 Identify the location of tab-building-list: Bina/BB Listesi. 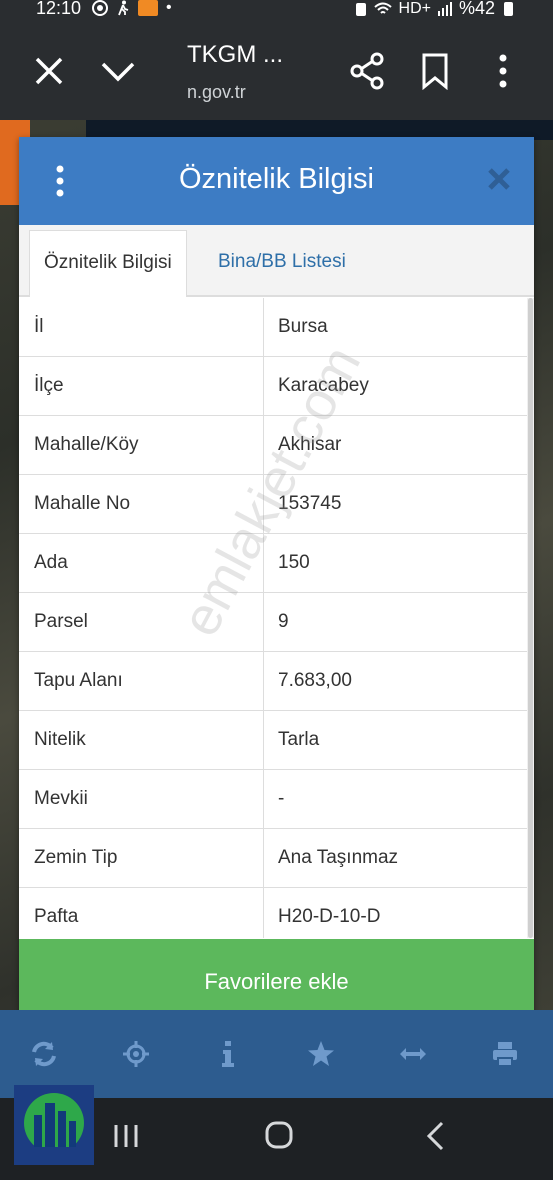
(282, 263).